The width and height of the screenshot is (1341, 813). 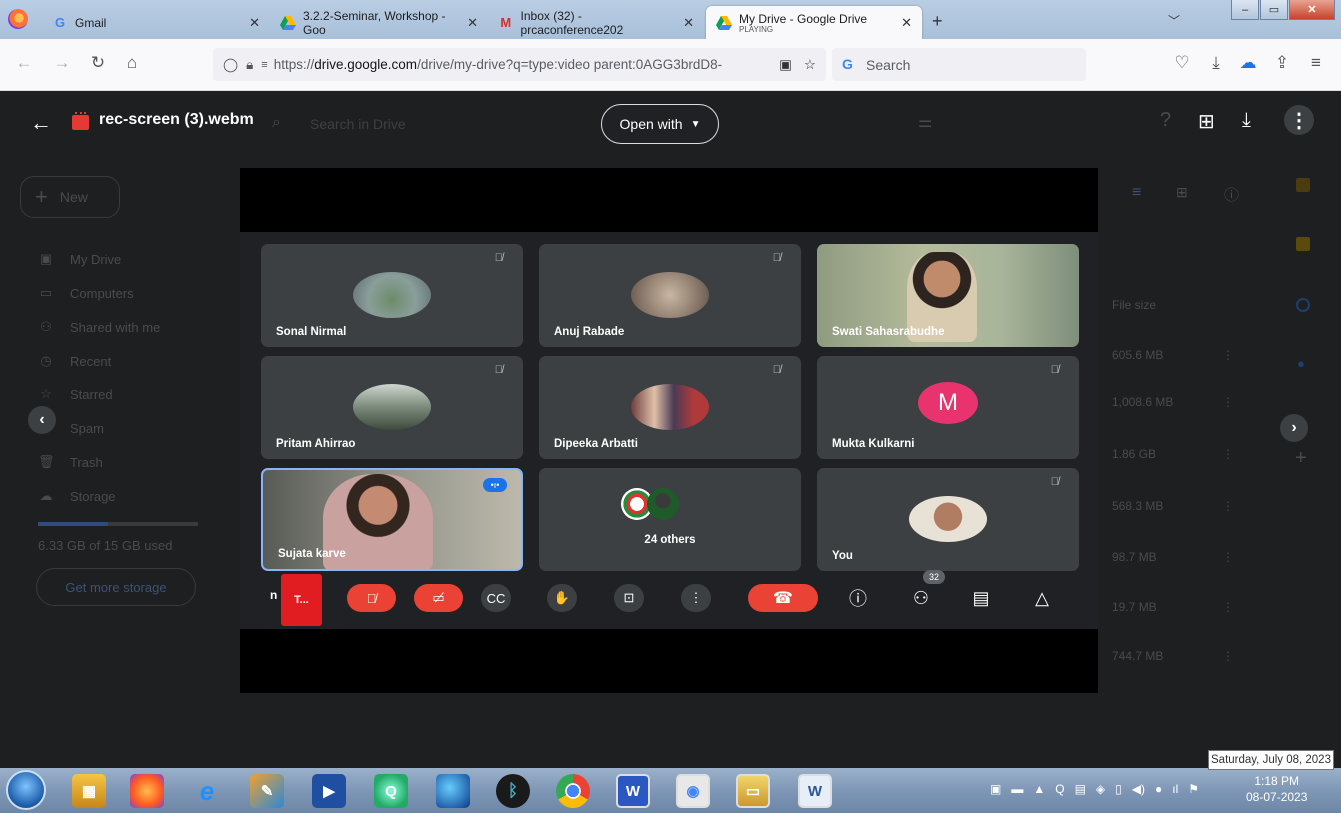 What do you see at coordinates (1248, 63) in the screenshot?
I see `extension-icon: ☁` at bounding box center [1248, 63].